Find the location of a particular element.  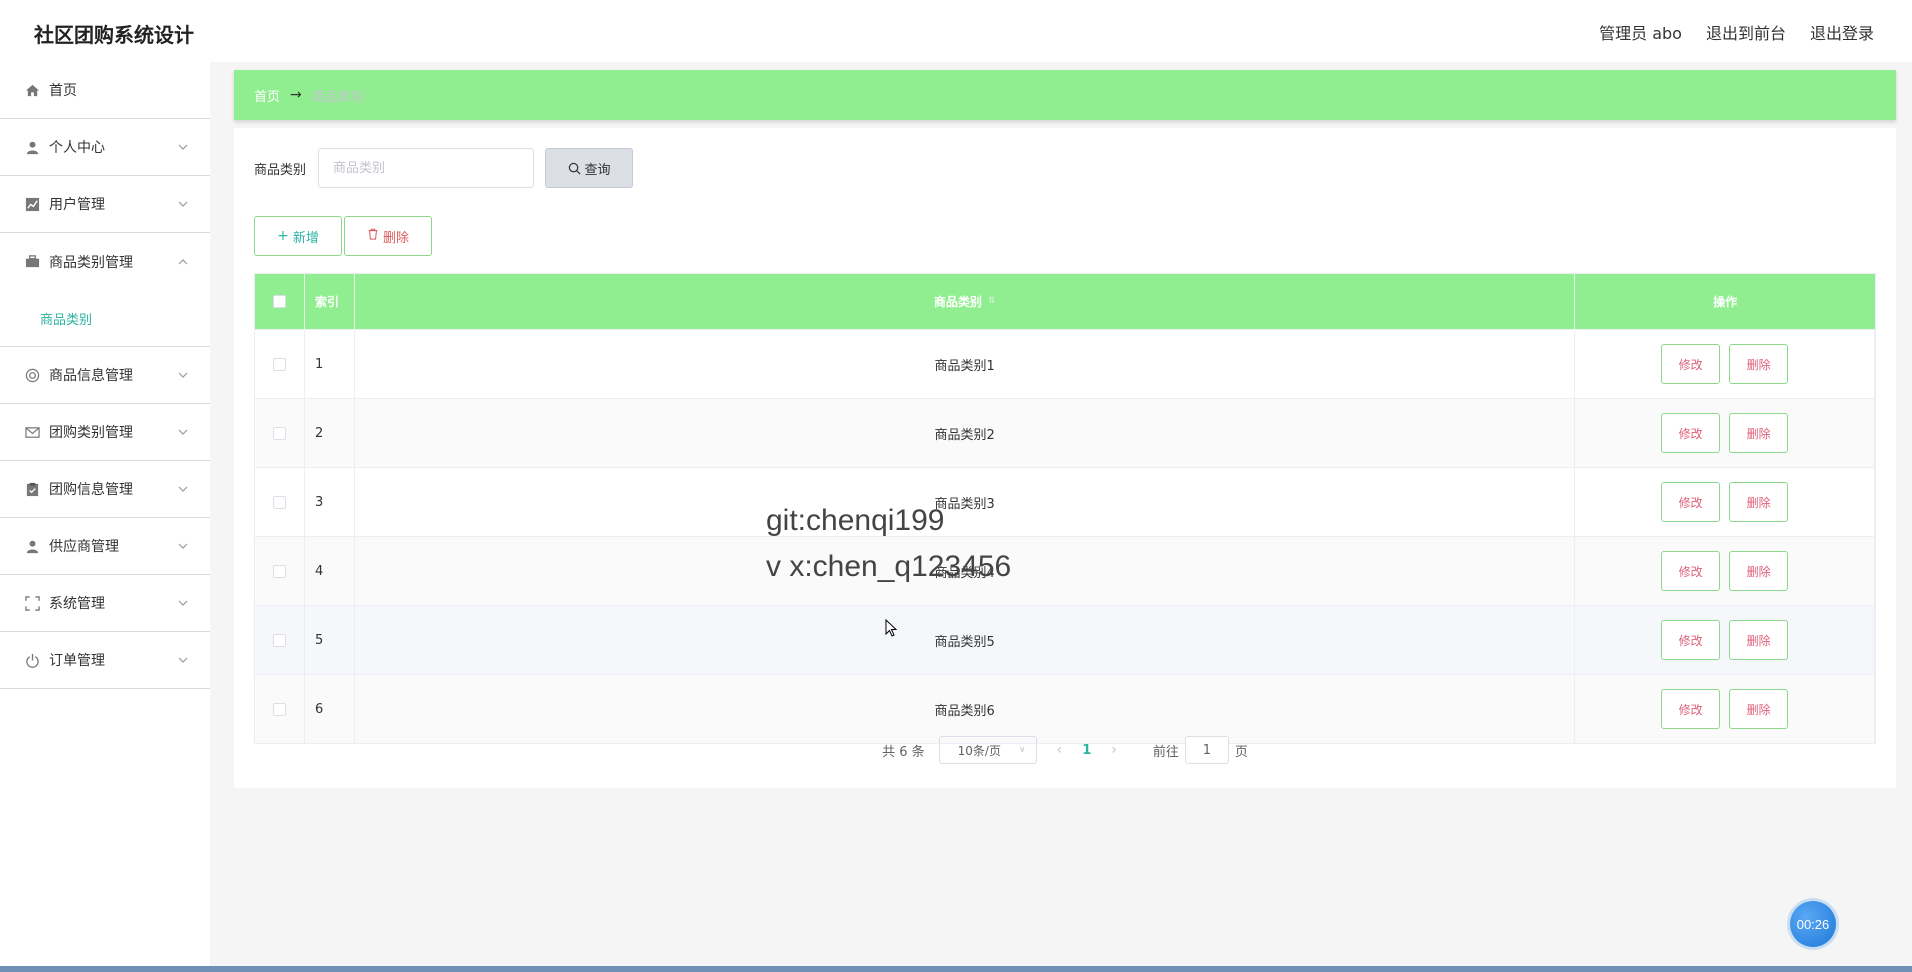

home-icon is located at coordinates (32, 90).